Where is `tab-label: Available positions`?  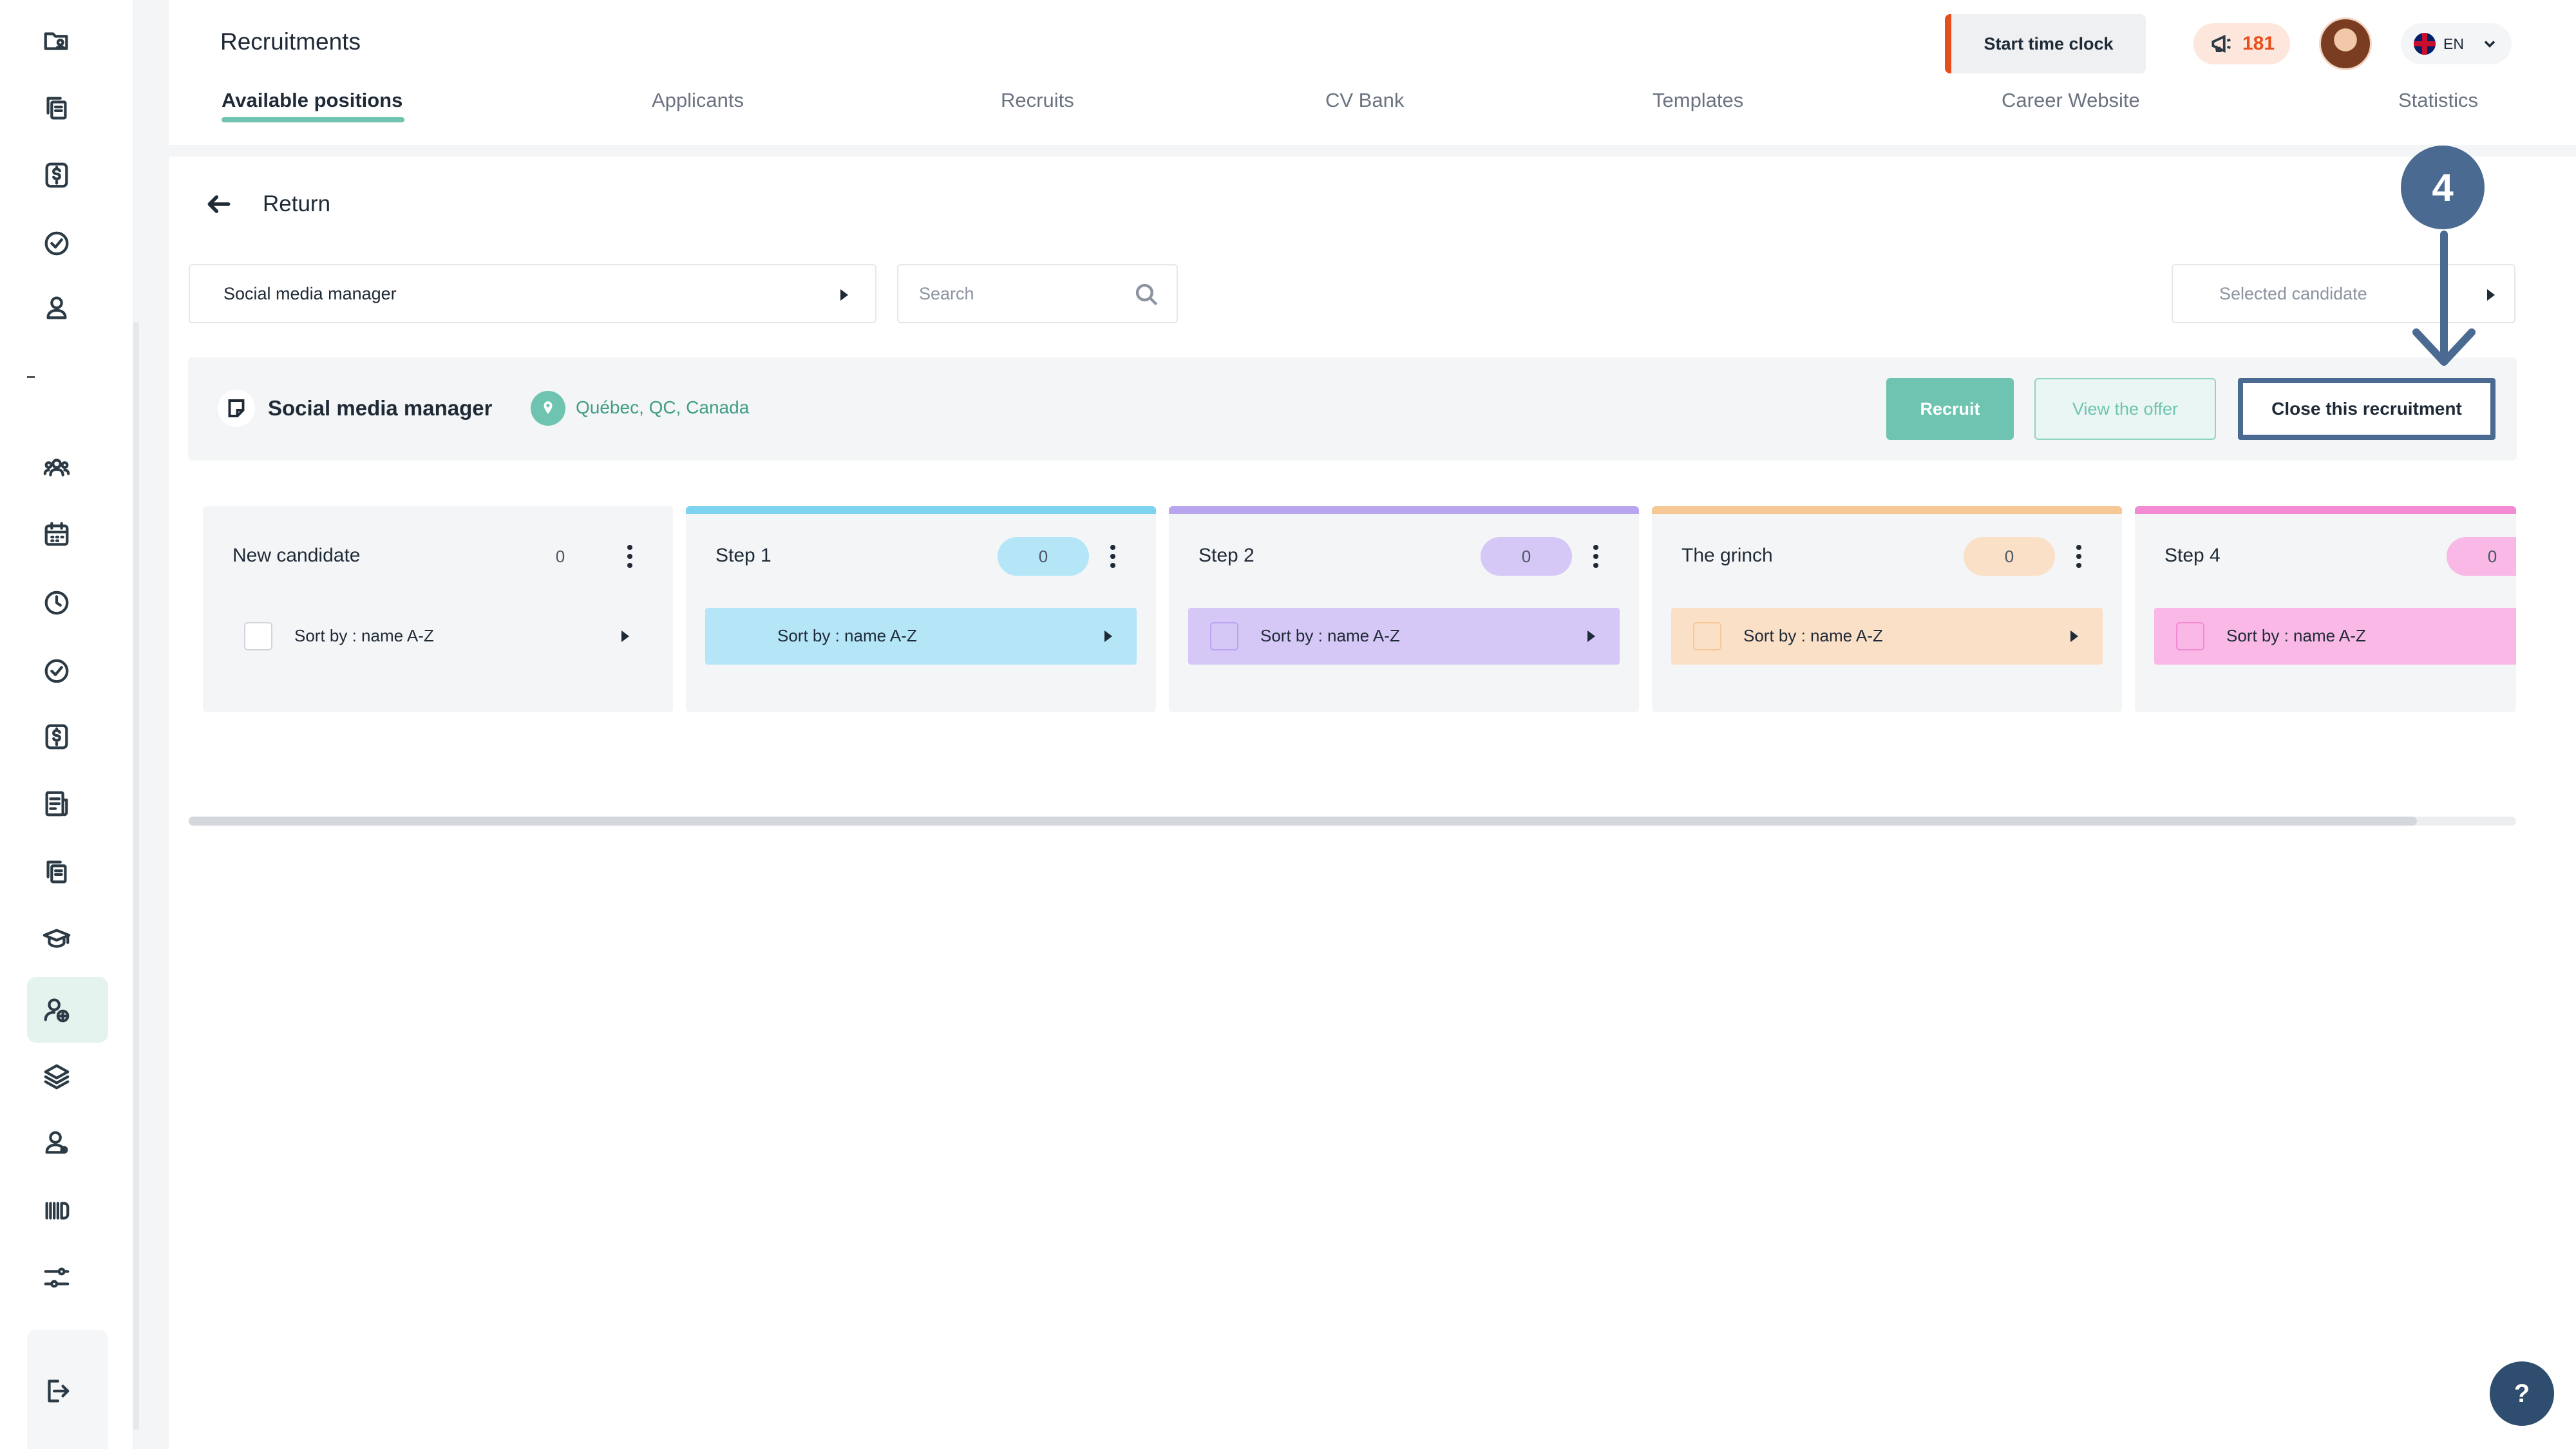 tab-label: Available positions is located at coordinates (312, 100).